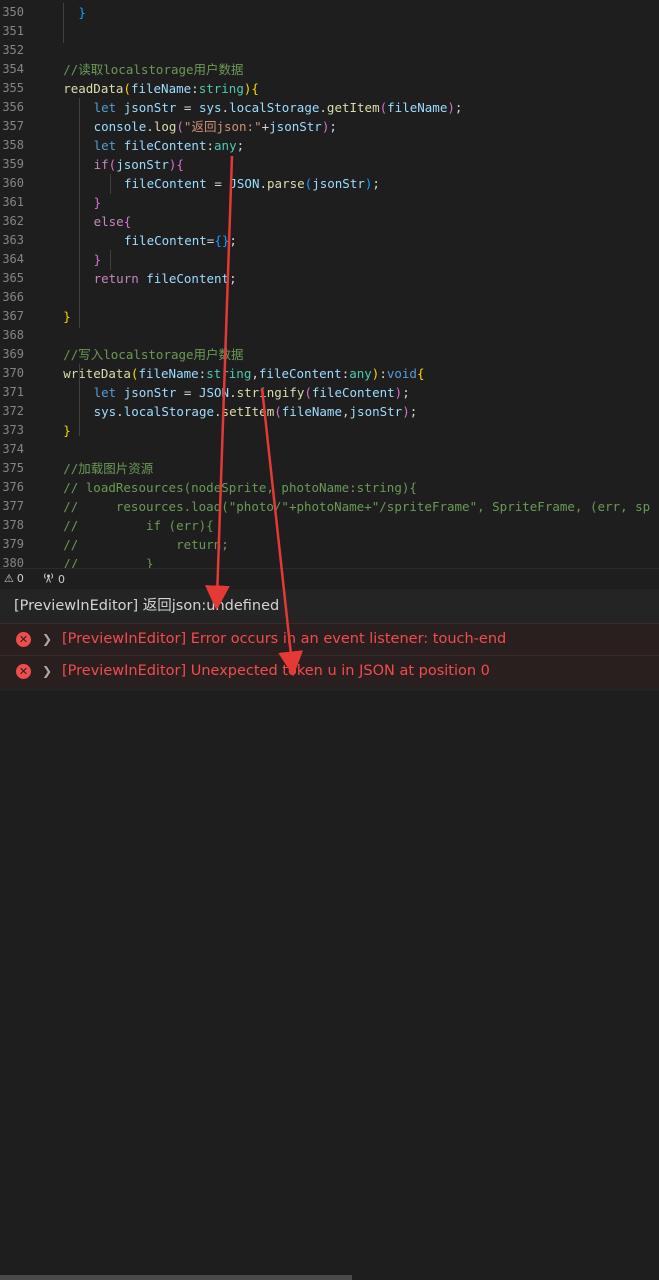 Image resolution: width=659 pixels, height=1280 pixels. What do you see at coordinates (254, 416) in the screenshot?
I see `annotation-arrows` at bounding box center [254, 416].